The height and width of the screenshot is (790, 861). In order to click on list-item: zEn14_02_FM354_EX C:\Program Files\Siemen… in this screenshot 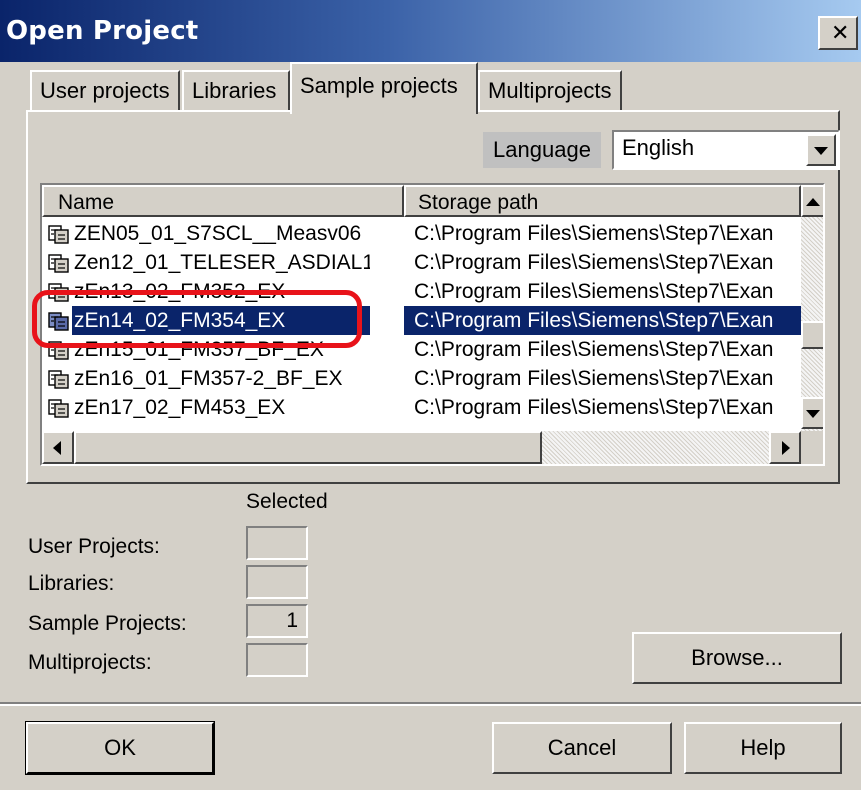, I will do `click(422, 320)`.